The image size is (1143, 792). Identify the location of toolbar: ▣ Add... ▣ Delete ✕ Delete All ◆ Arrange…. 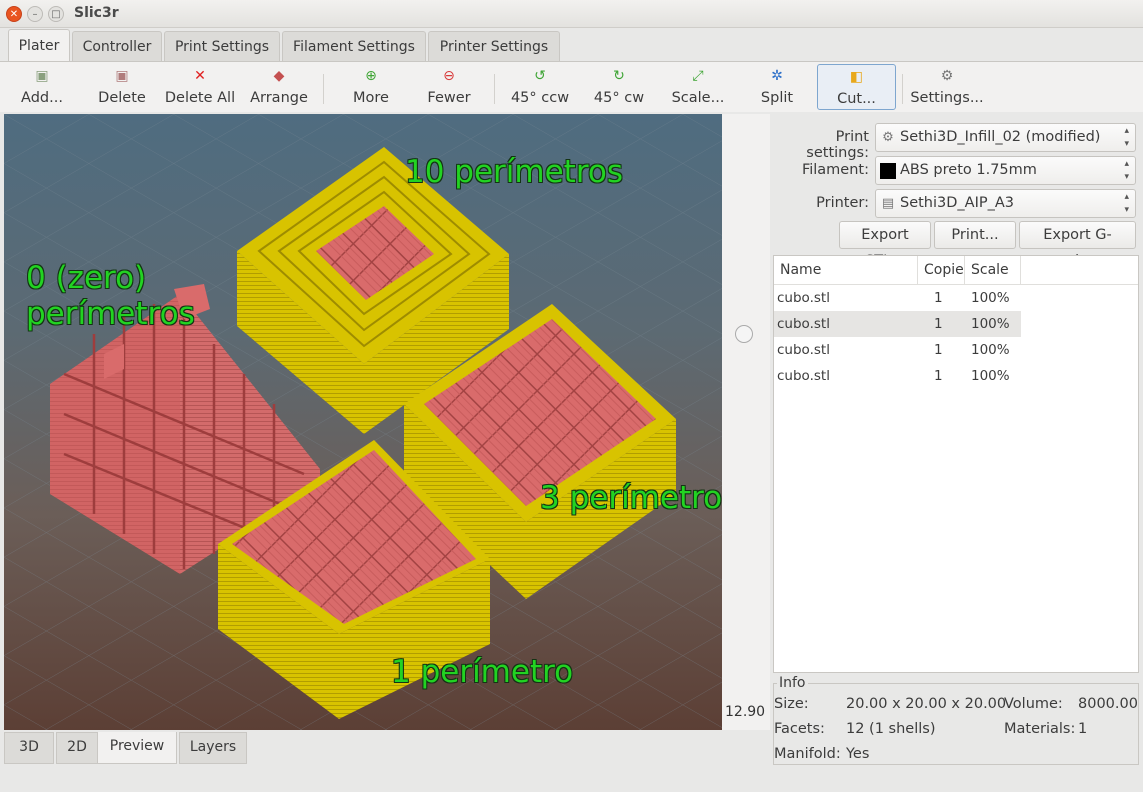
(571, 87).